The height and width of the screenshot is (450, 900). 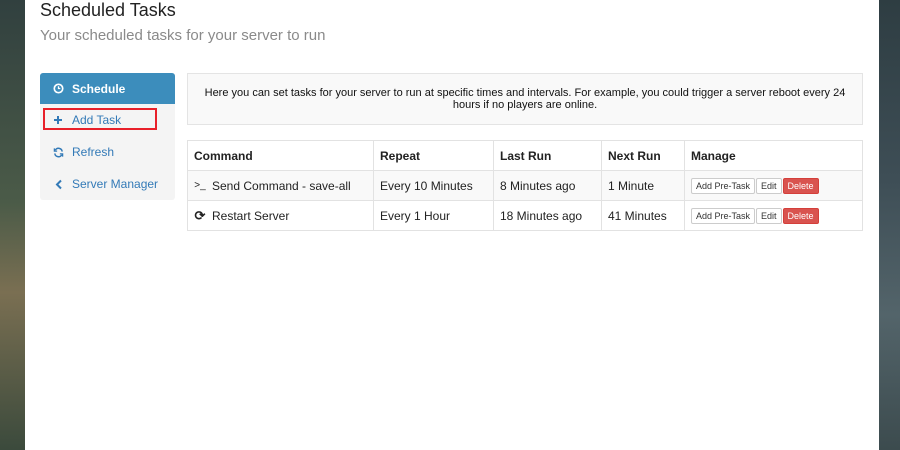 I want to click on chevron-left-icon, so click(x=58, y=184).